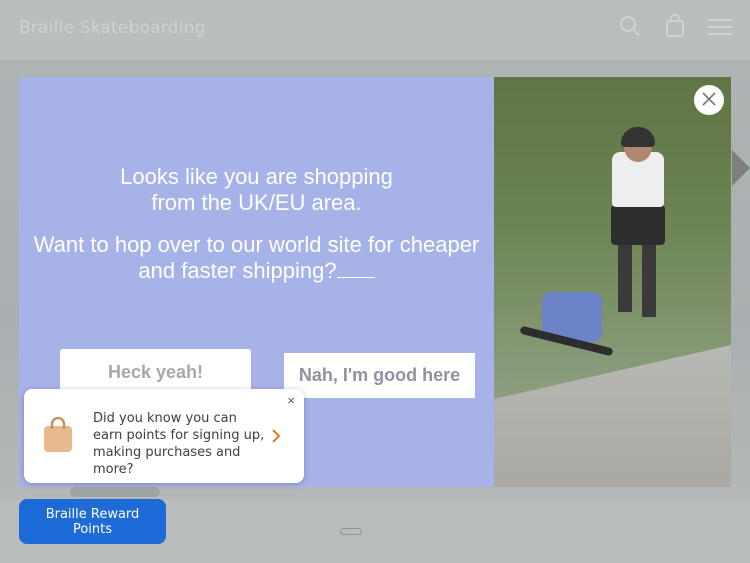 This screenshot has width=750, height=563. What do you see at coordinates (276, 438) in the screenshot?
I see `chevron-right-icon` at bounding box center [276, 438].